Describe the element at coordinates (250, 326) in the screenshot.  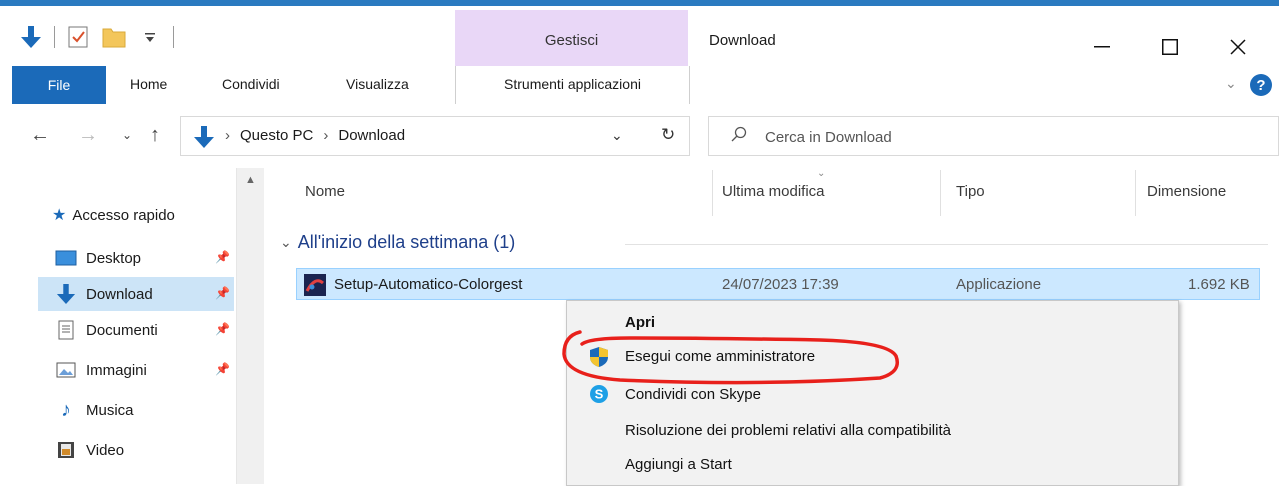
I see `nav-scrollbar: ▲` at that location.